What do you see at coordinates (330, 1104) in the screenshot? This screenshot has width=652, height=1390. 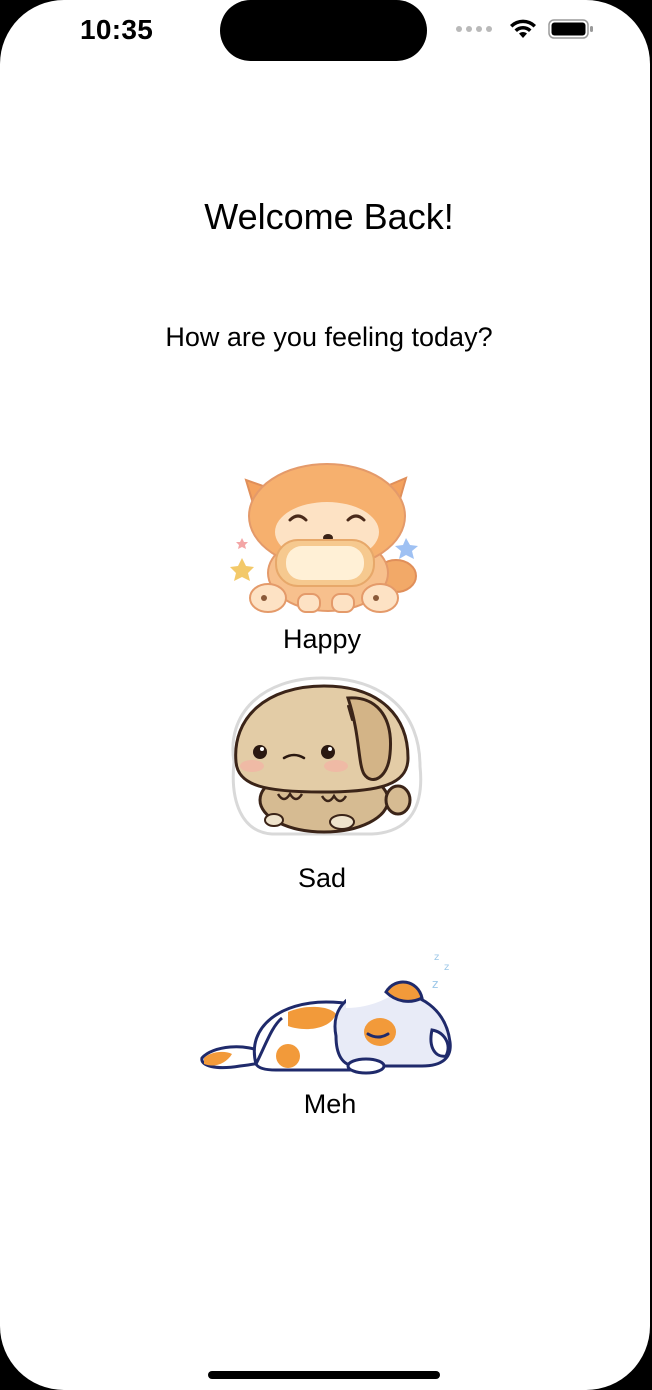 I see `mood-label-meh: Meh` at bounding box center [330, 1104].